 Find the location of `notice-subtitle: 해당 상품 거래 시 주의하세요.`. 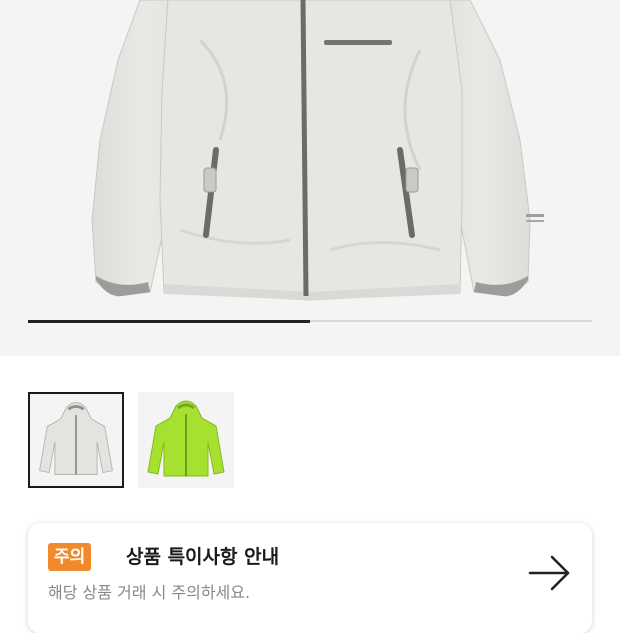

notice-subtitle: 해당 상품 거래 시 주의하세요. is located at coordinates (149, 592).